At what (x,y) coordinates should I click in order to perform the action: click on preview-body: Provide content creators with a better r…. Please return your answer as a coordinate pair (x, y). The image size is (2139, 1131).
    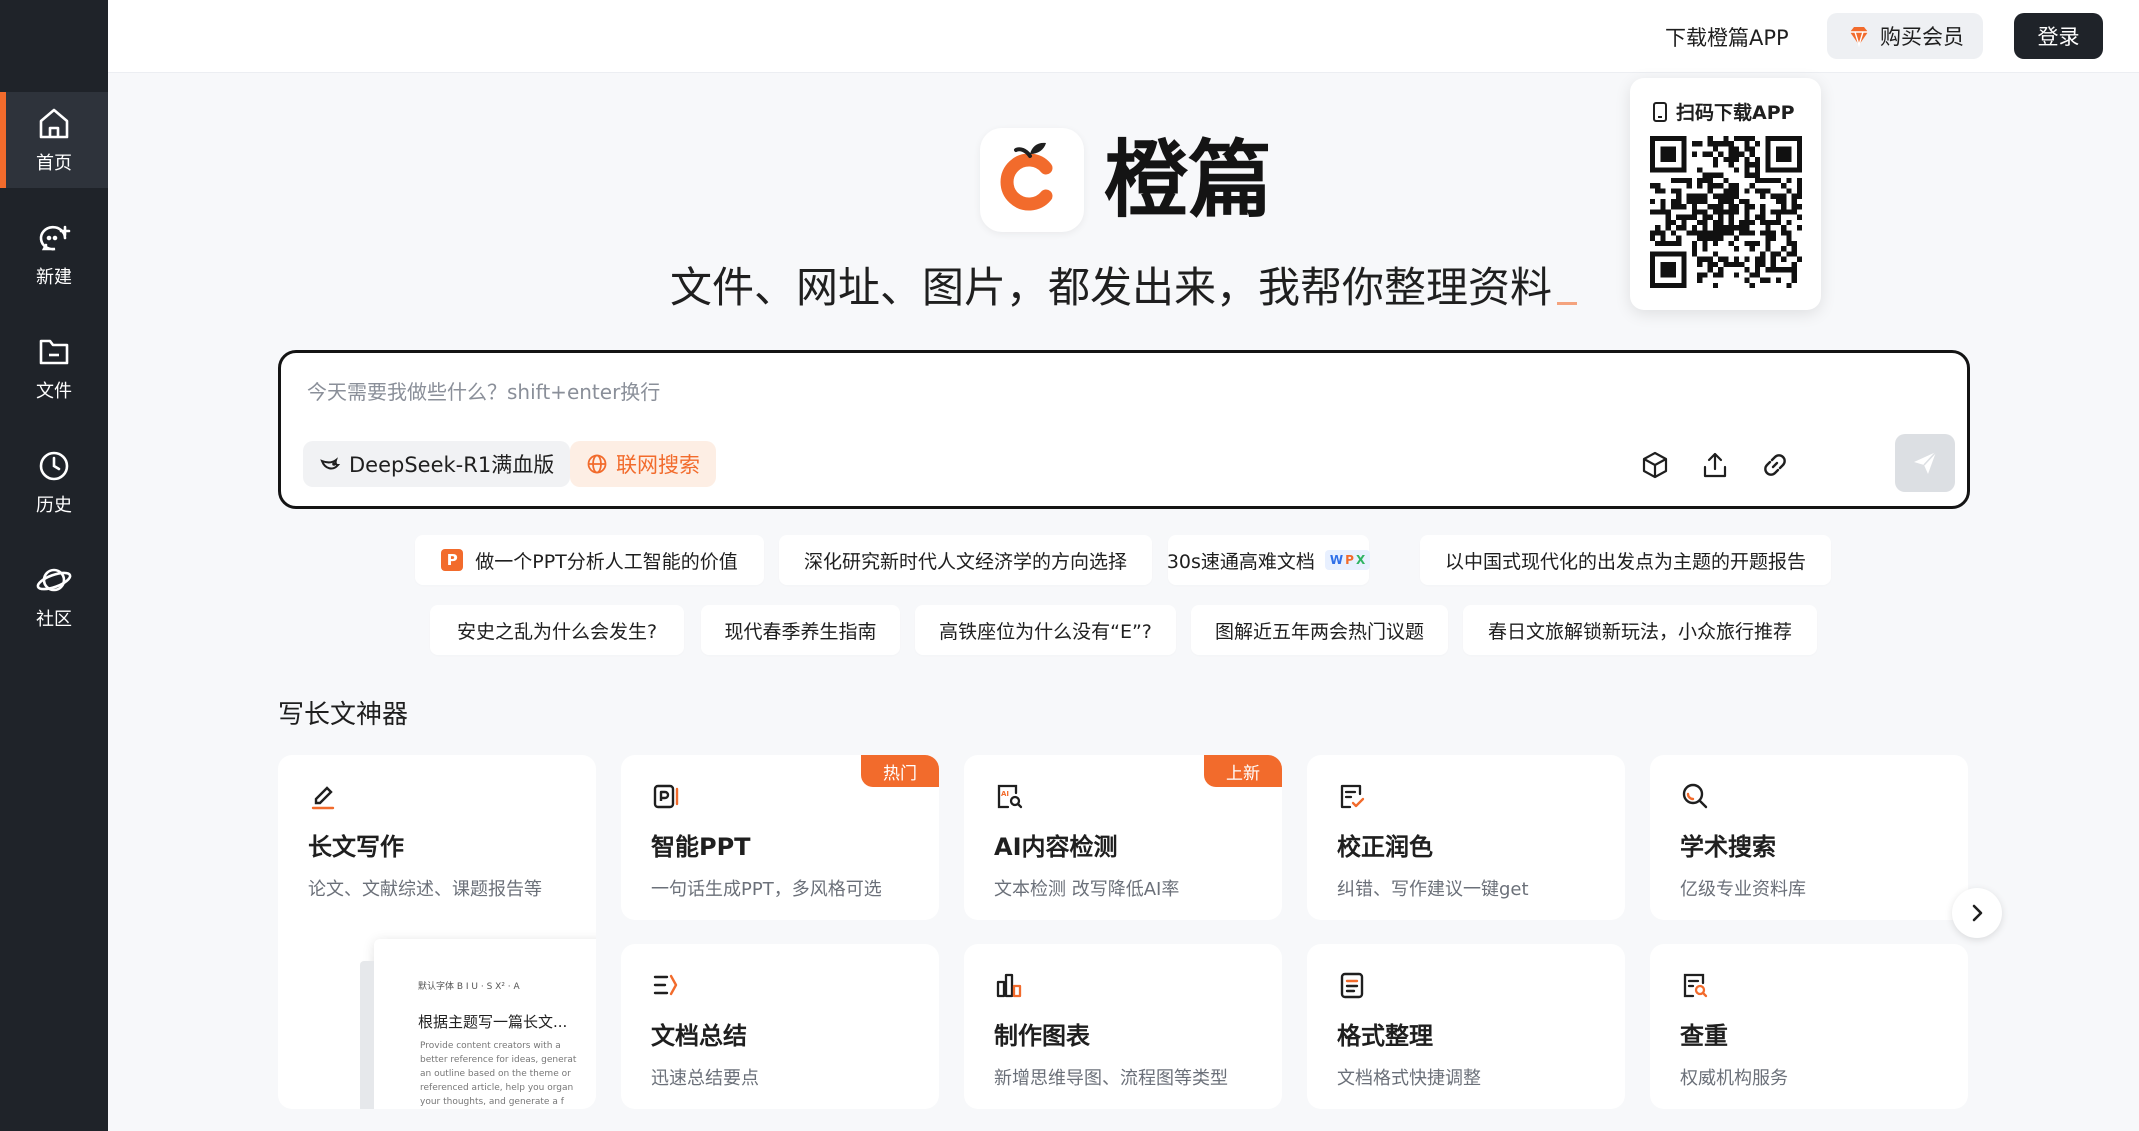
    Looking at the image, I should click on (498, 1074).